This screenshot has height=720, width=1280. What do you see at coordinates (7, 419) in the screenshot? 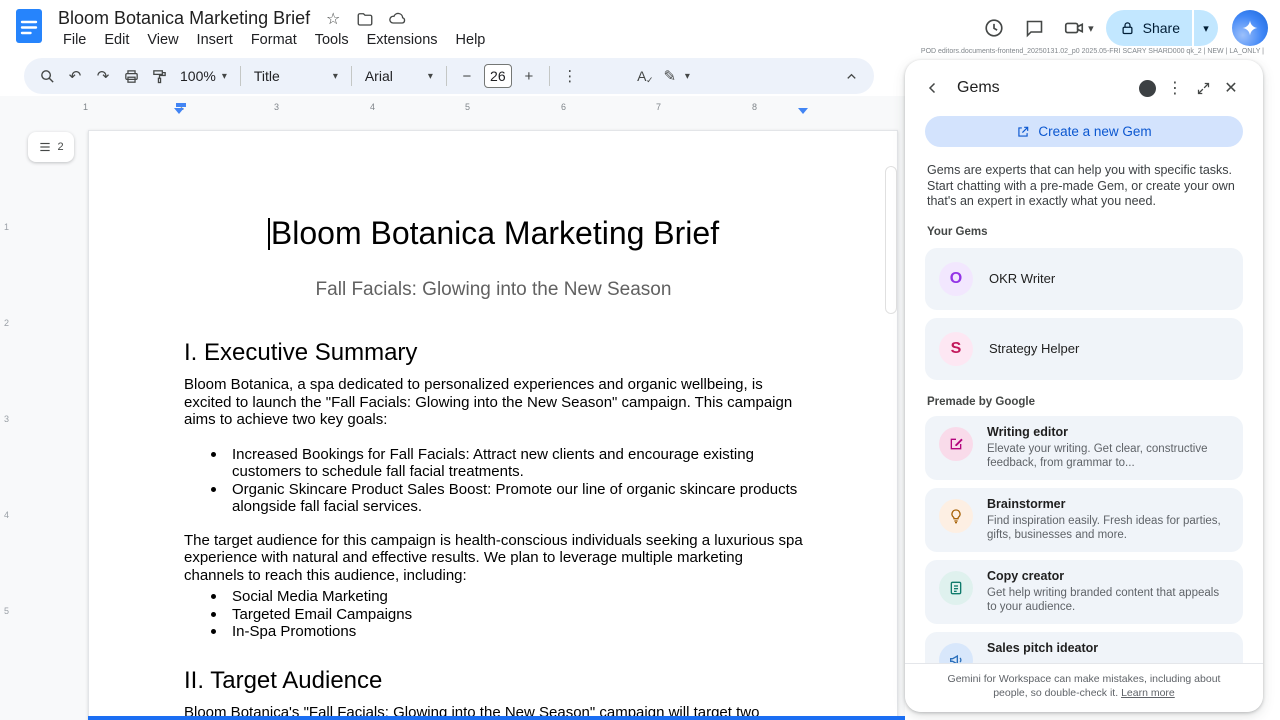
I see `vertical-ruler: 1 2 3 4 5` at bounding box center [7, 419].